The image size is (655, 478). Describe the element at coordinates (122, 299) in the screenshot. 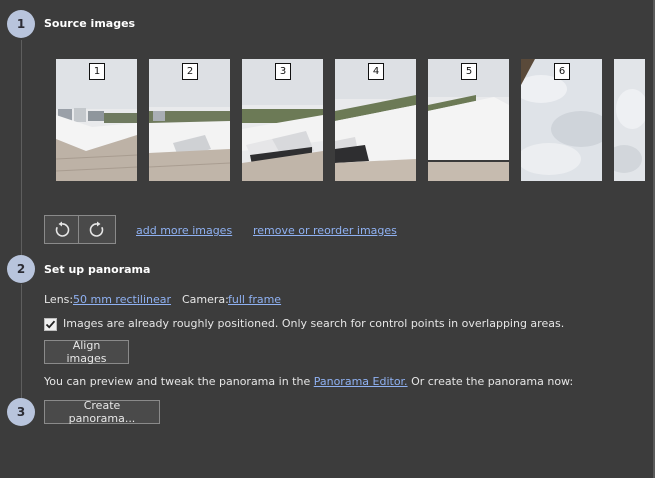

I see `lens-value-link: 50 mm rectilinear` at that location.